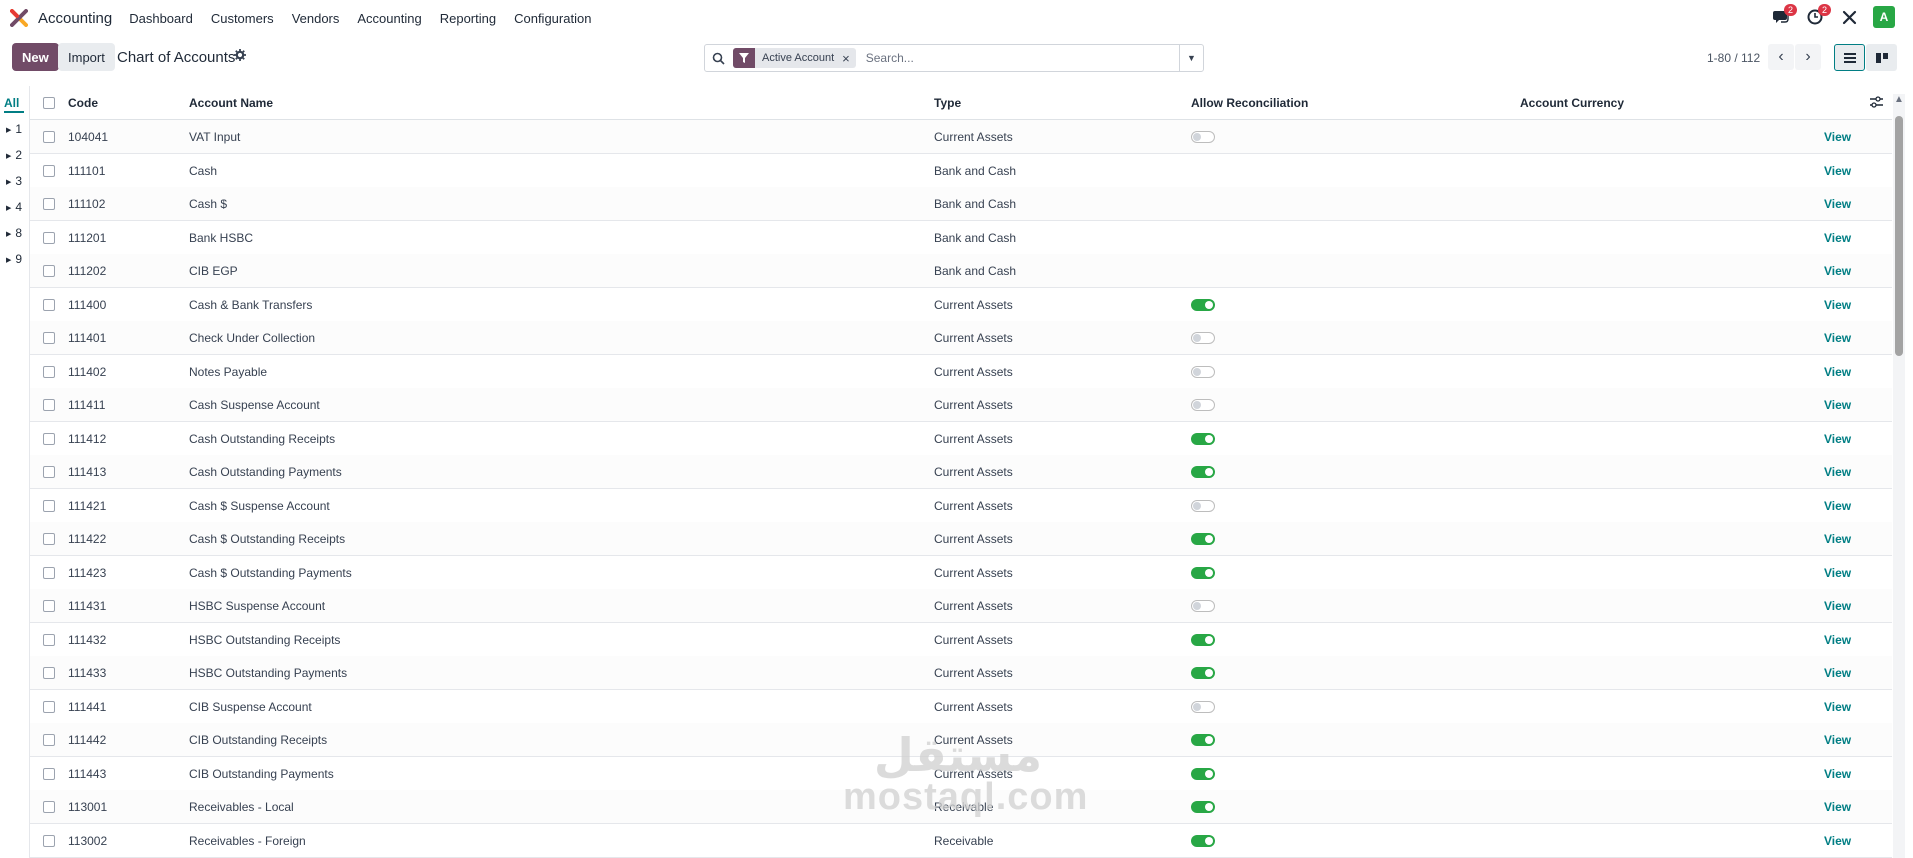 This screenshot has height=858, width=1913. What do you see at coordinates (161, 18) in the screenshot?
I see `menu-dashboard: Dashboard` at bounding box center [161, 18].